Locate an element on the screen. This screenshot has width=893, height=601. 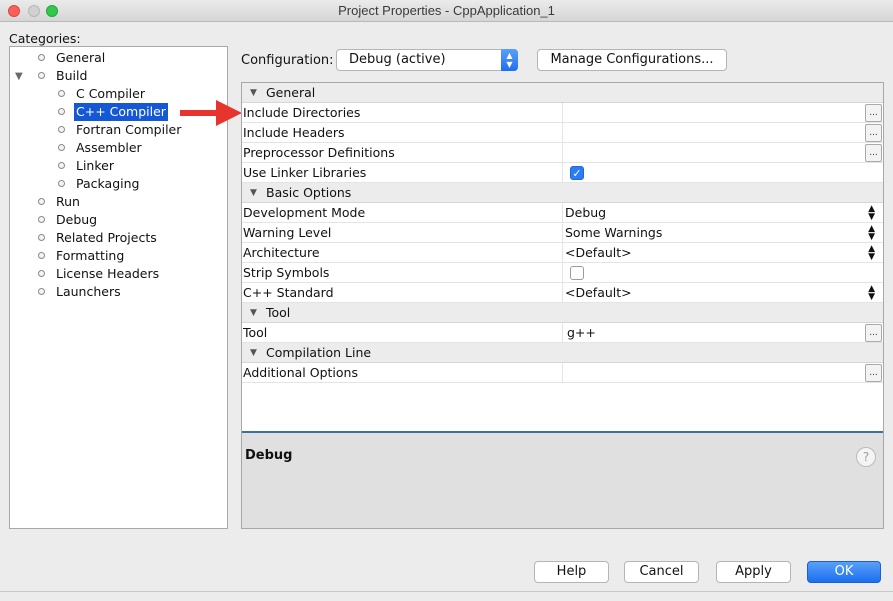
title-bar: Project Properties - CppApplication_1 is located at coordinates (446, 11).